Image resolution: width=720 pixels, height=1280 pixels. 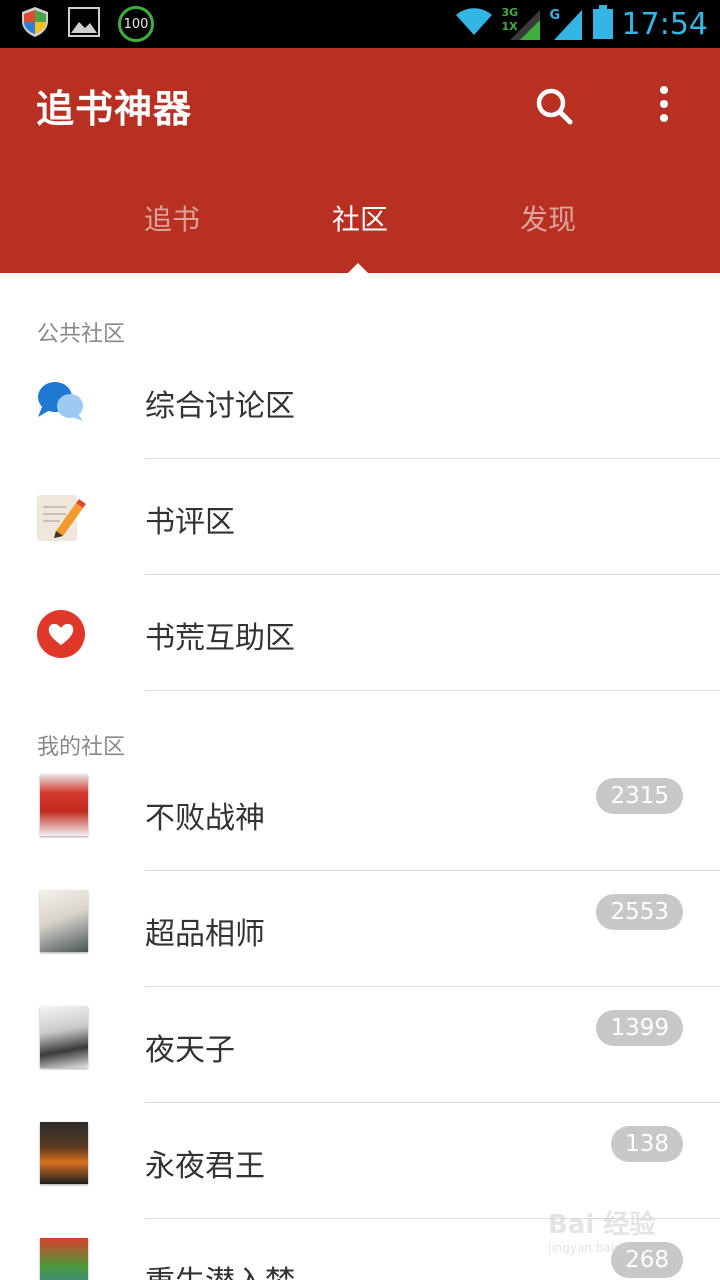 What do you see at coordinates (360, 813) in the screenshot?
I see `list-item-book-community: 不败战神 2315` at bounding box center [360, 813].